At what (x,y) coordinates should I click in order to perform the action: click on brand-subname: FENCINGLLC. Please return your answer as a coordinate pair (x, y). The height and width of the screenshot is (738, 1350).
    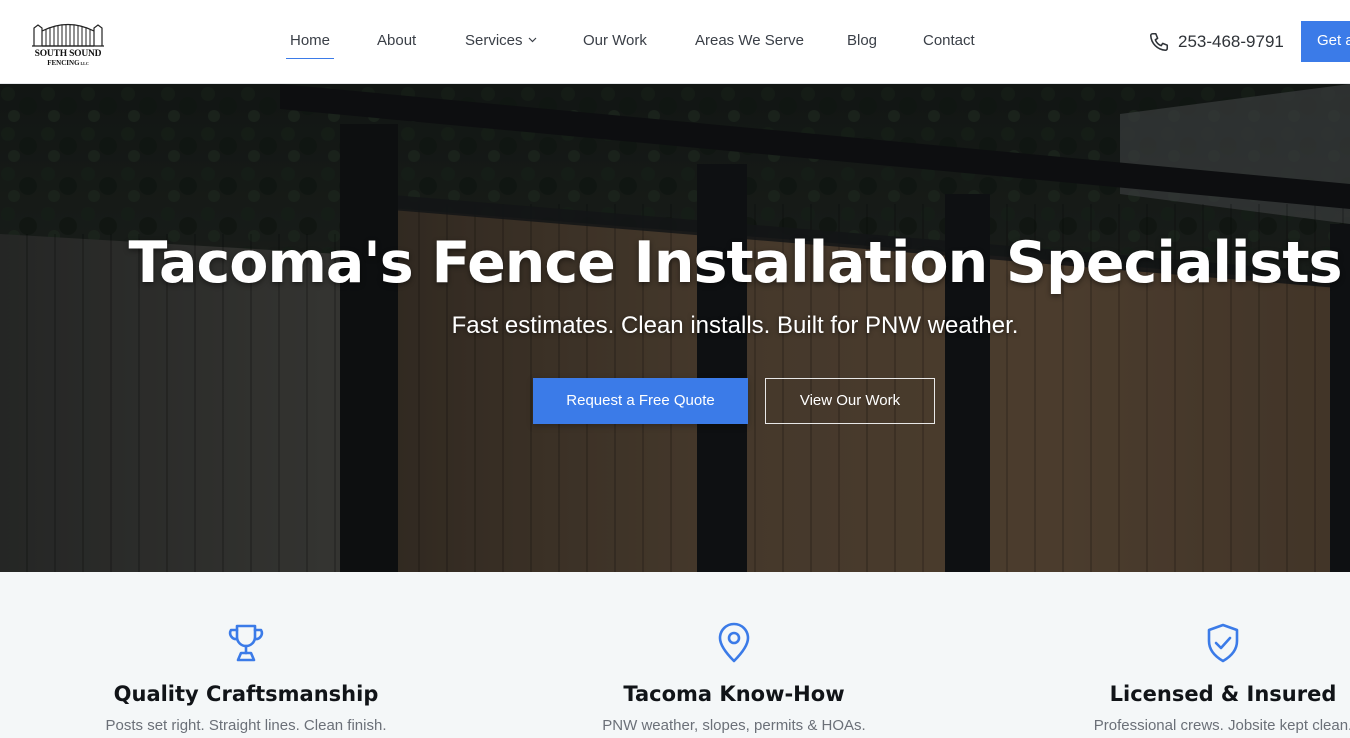
    Looking at the image, I should click on (68, 63).